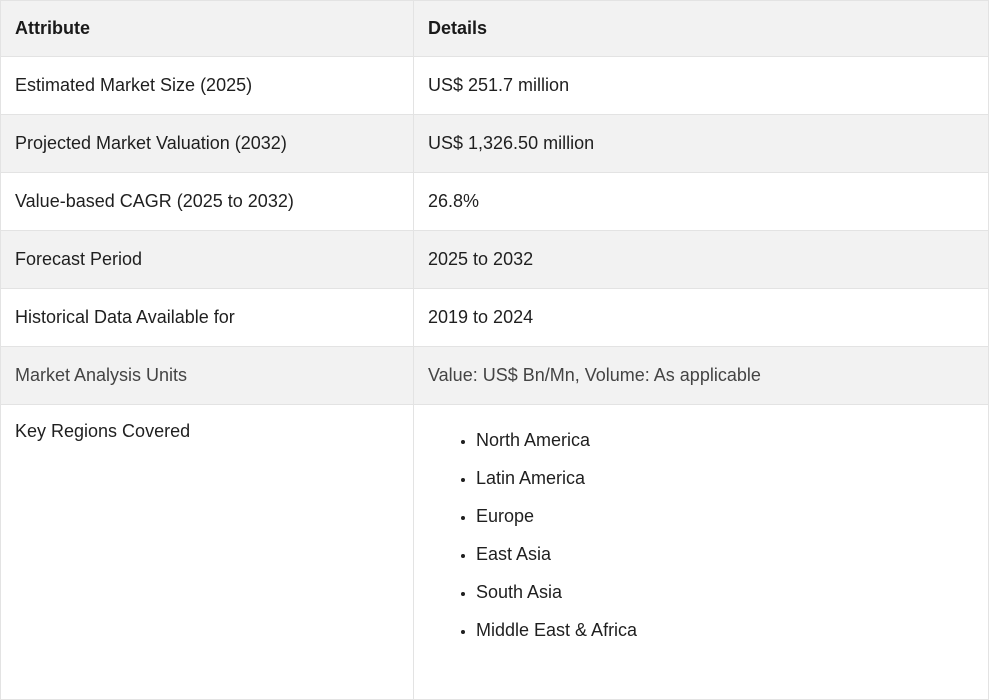 The height and width of the screenshot is (700, 989). Describe the element at coordinates (725, 440) in the screenshot. I see `list-item: North America` at that location.